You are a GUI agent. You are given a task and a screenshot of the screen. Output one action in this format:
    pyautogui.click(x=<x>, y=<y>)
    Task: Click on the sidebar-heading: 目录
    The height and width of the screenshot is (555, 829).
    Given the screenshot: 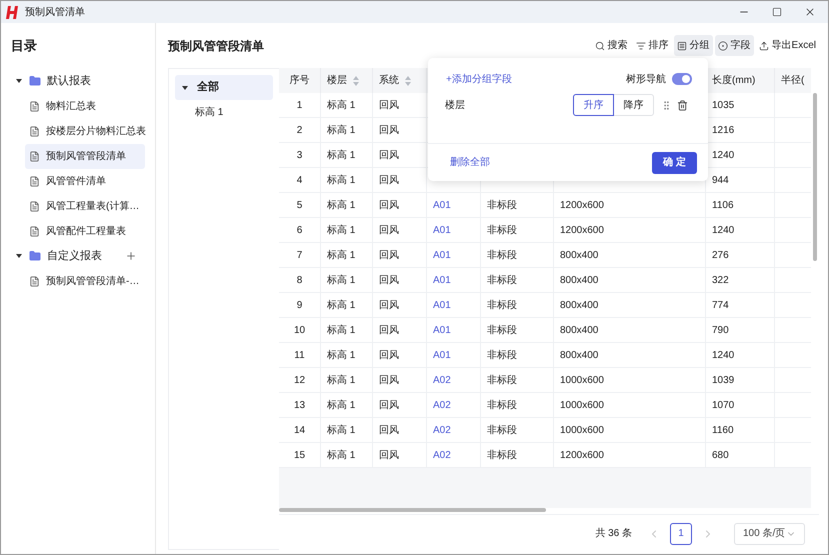 What is the action you would take?
    pyautogui.click(x=24, y=46)
    